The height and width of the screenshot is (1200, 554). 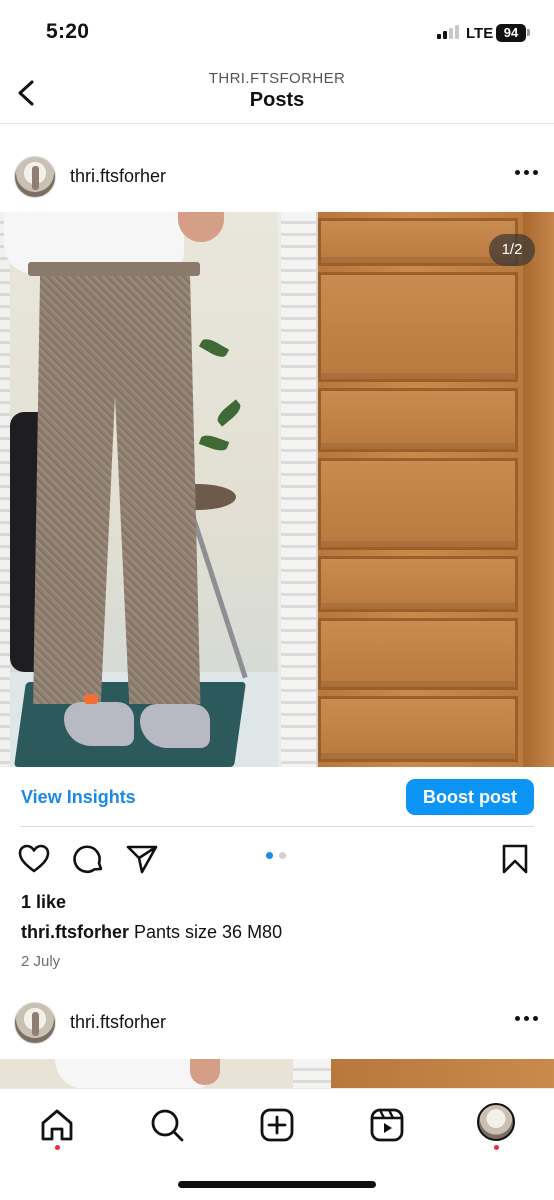 What do you see at coordinates (277, 797) in the screenshot?
I see `insights-bar: View Insights Boost post` at bounding box center [277, 797].